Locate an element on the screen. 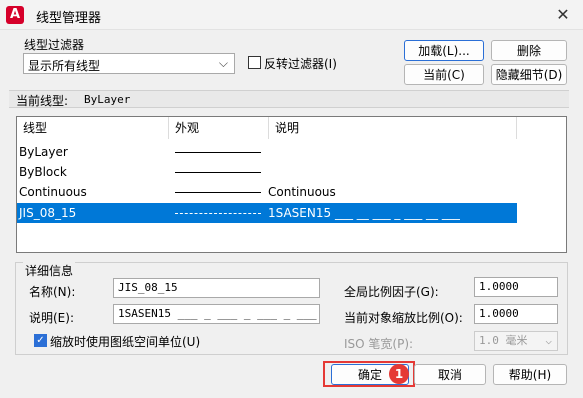 The height and width of the screenshot is (398, 583). iso-pen-width-dropdown: 1.0 毫米 ⌵ is located at coordinates (516, 341).